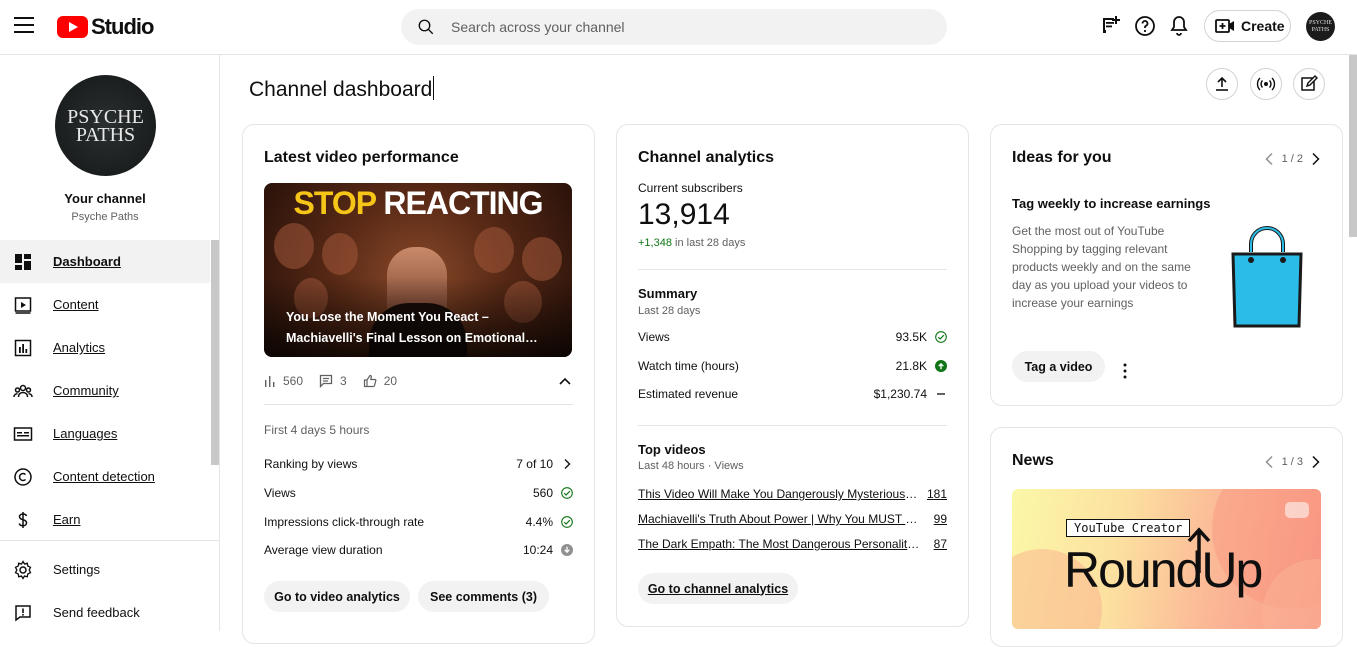 Image resolution: width=1357 pixels, height=647 pixels. I want to click on upload-icon, so click(1222, 83).